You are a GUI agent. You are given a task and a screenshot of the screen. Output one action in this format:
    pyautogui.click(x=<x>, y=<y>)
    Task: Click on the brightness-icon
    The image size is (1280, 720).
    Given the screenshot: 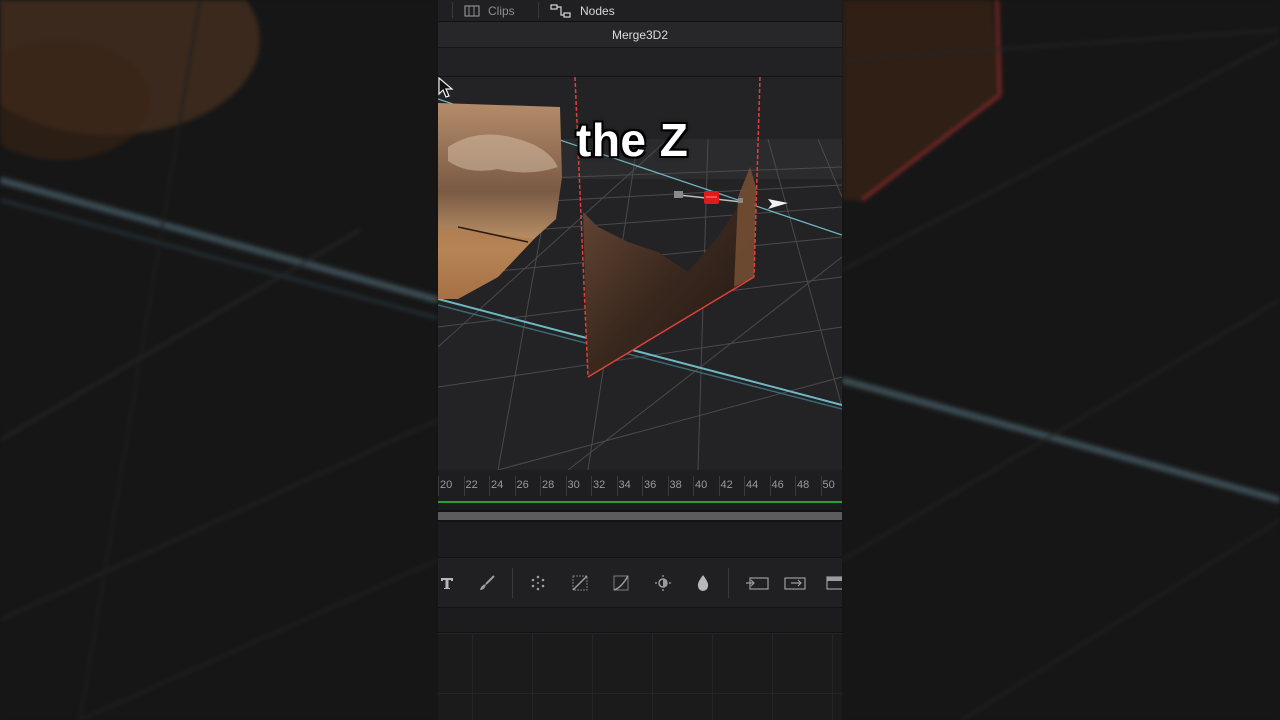 What is the action you would take?
    pyautogui.click(x=663, y=583)
    